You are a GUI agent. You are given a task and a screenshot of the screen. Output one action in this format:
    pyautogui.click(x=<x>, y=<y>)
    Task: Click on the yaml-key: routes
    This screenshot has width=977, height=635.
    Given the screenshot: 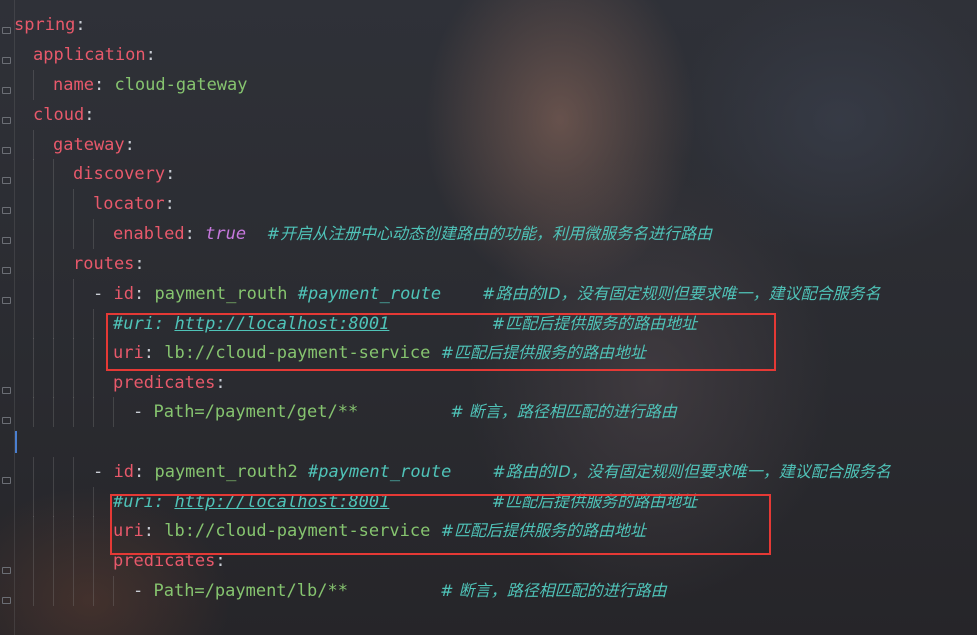 What is the action you would take?
    pyautogui.click(x=104, y=264)
    